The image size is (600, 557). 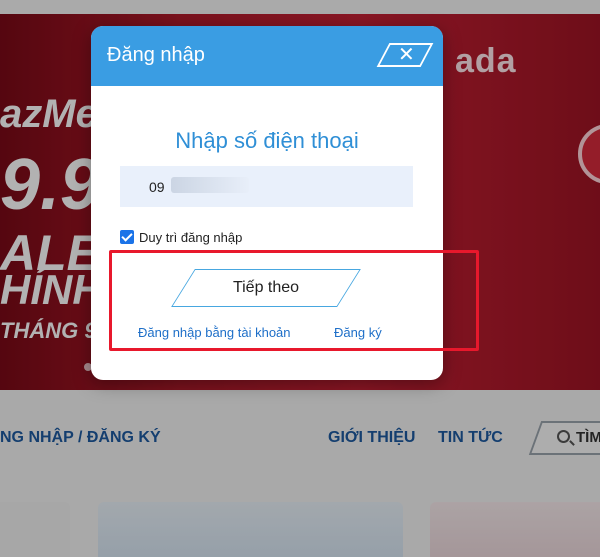 I want to click on phone-input, so click(x=266, y=186).